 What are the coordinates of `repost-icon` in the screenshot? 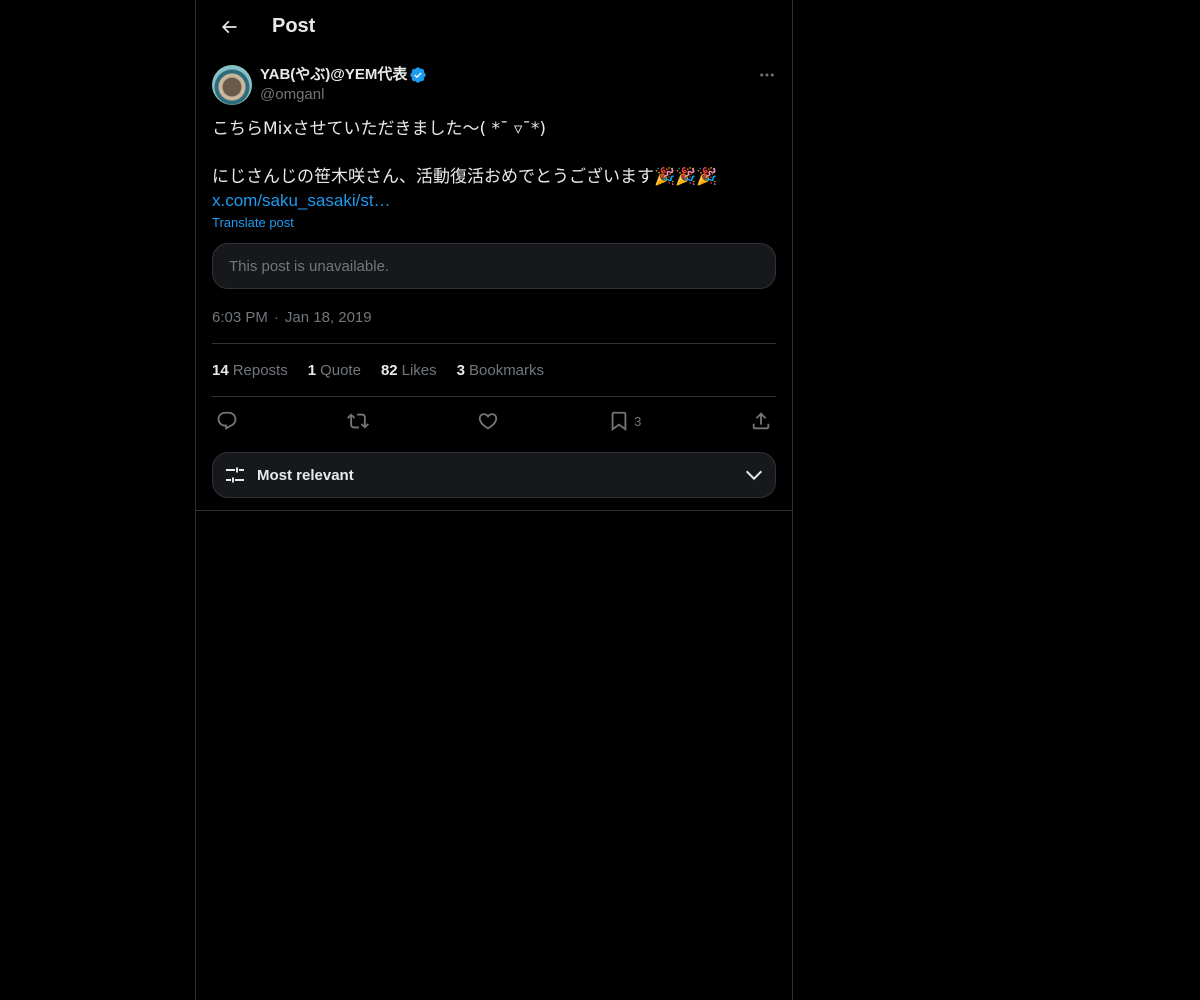 It's located at (357, 421).